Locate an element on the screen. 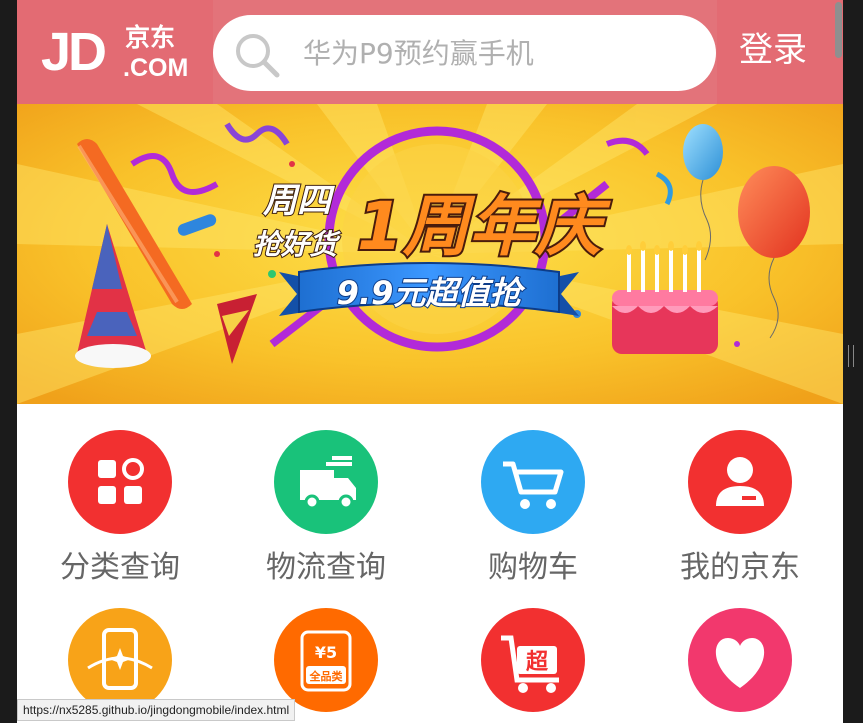 The width and height of the screenshot is (863, 723). supermarket-cart-icon: 超 is located at coordinates (533, 660).